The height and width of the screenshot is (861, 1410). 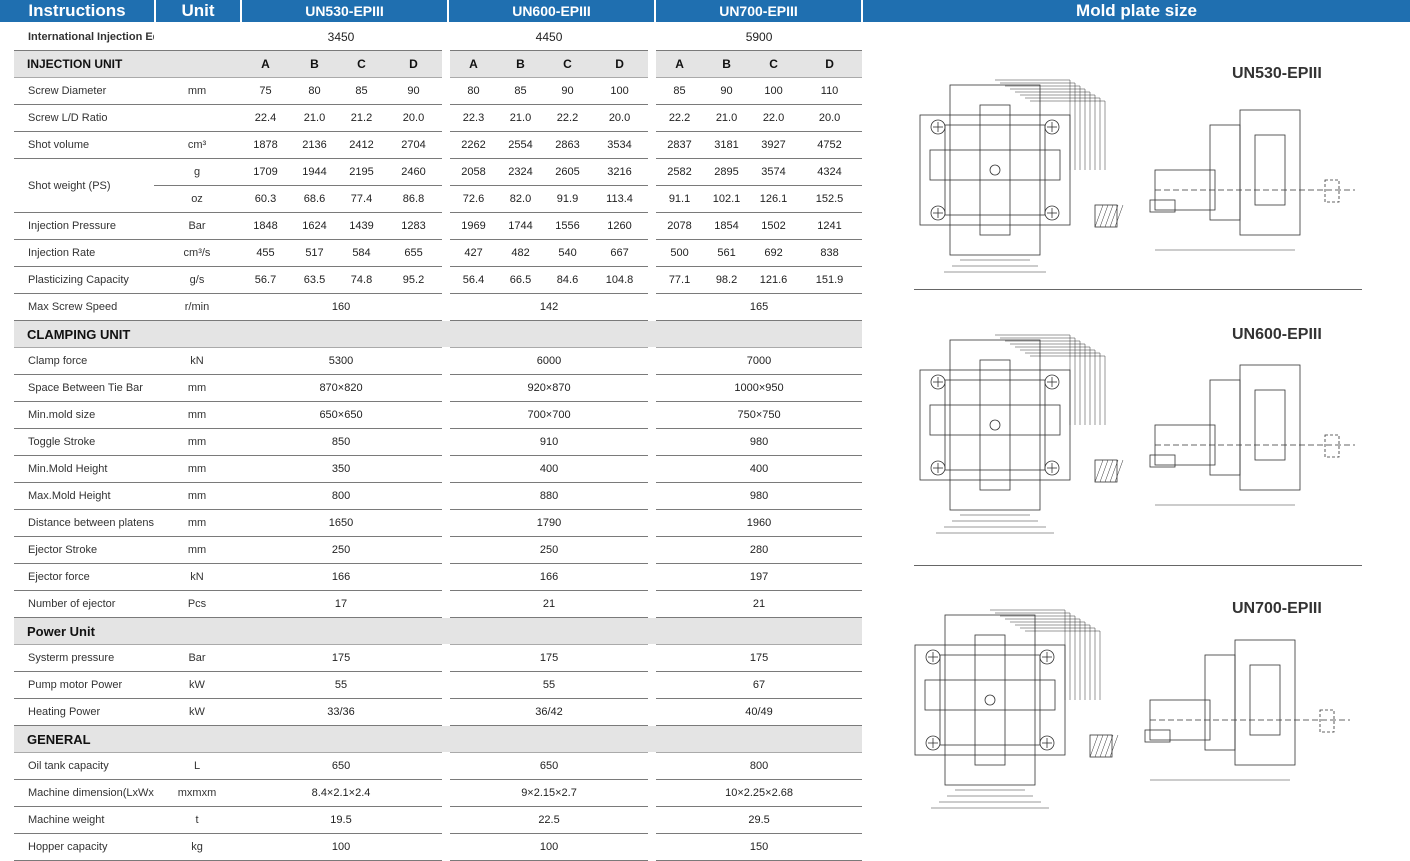 I want to click on row-label: Space Between Tie Bar, so click(x=84, y=388).